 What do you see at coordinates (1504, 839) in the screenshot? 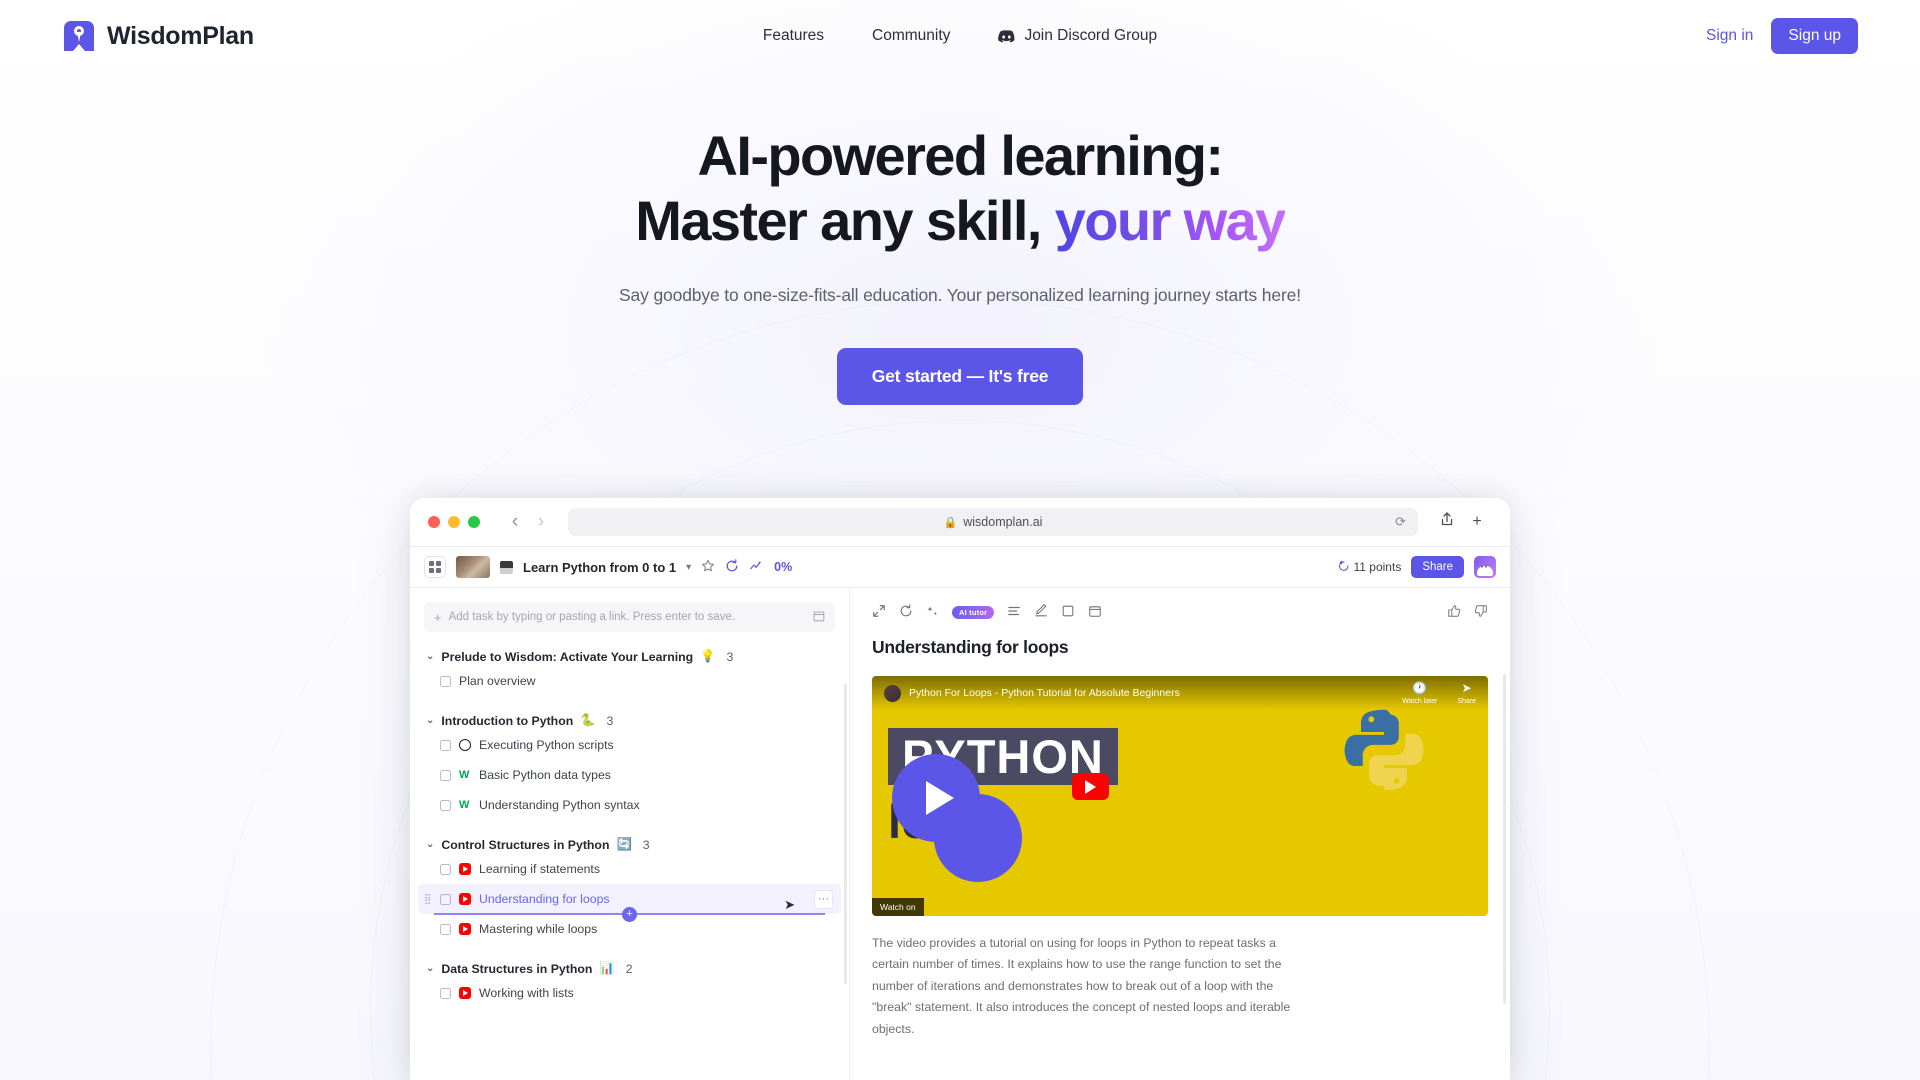
I see `detail-scrollbar` at bounding box center [1504, 839].